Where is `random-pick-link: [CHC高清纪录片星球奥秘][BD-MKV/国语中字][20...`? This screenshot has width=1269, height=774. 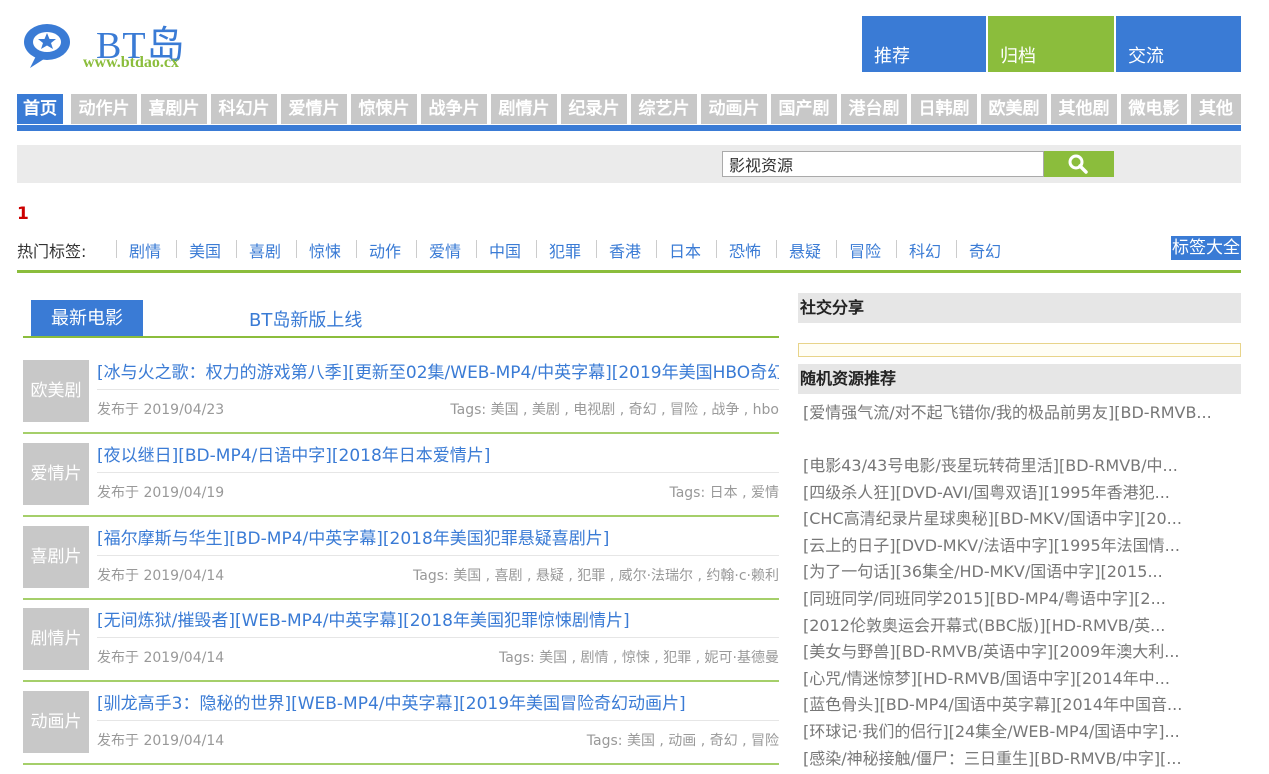
random-pick-link: [CHC高清纪录片星球奥秘][BD-MKV/国语中字][20... is located at coordinates (1008, 519).